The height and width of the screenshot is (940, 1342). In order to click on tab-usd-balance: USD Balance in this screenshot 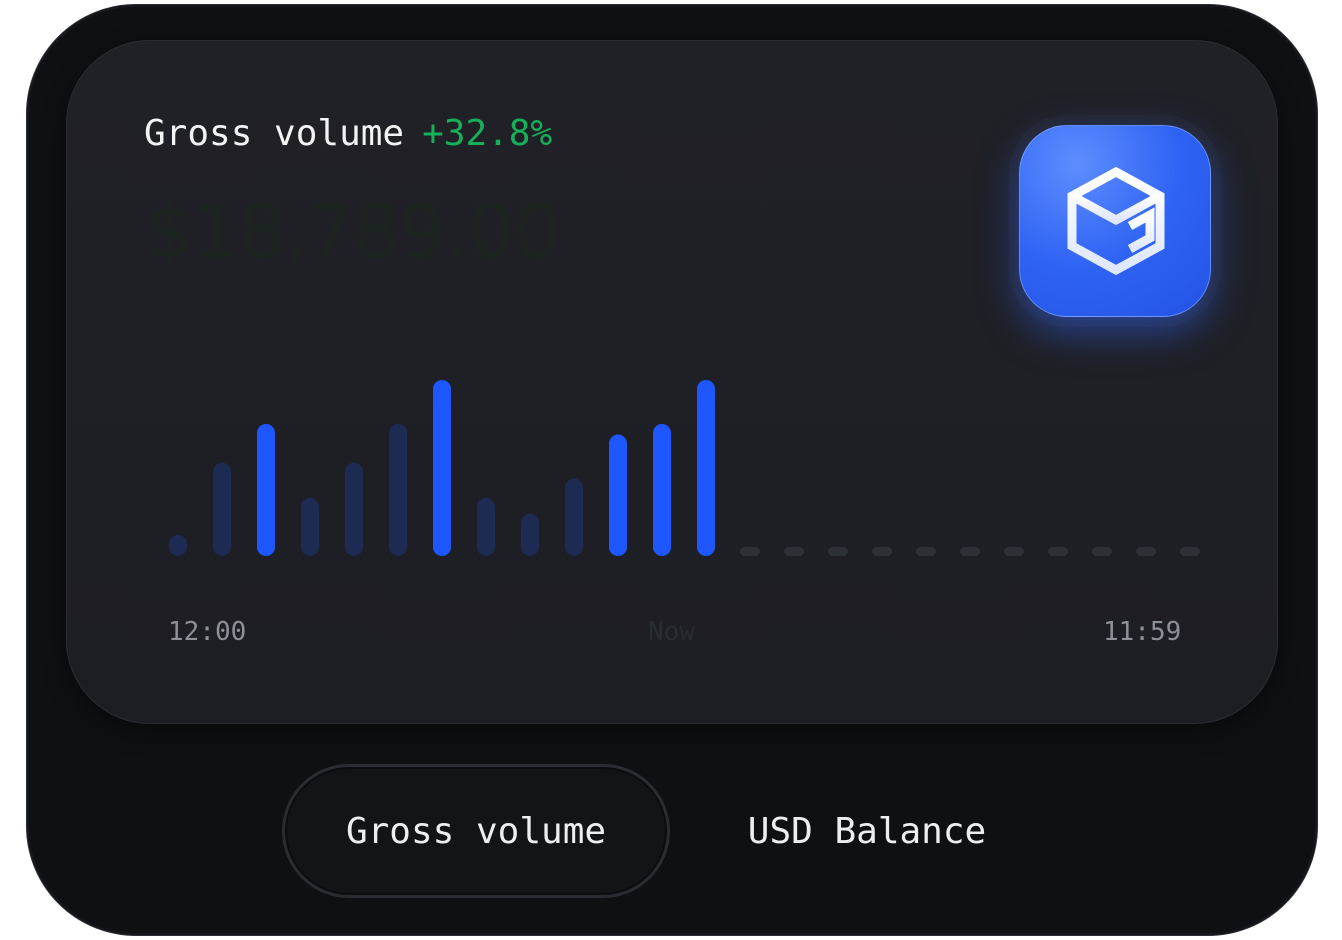, I will do `click(867, 831)`.